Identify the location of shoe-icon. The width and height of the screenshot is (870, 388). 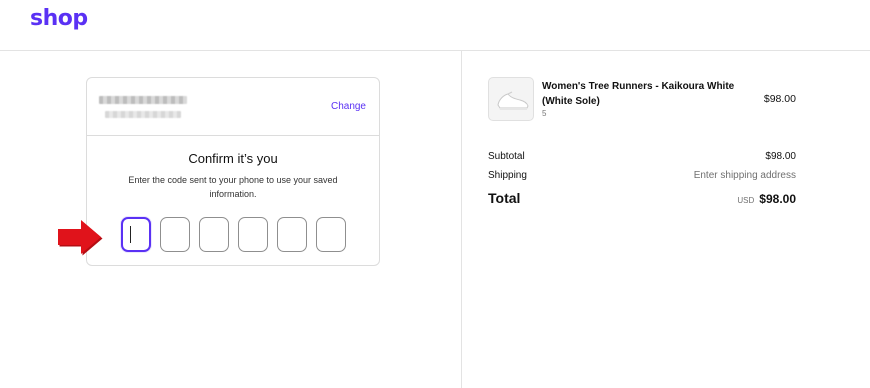
(513, 100).